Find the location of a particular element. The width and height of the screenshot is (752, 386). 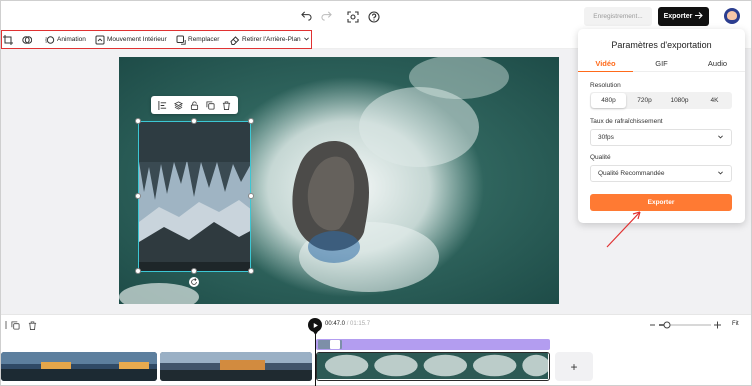

quality-select: Qualité Recommandée is located at coordinates (661, 173).